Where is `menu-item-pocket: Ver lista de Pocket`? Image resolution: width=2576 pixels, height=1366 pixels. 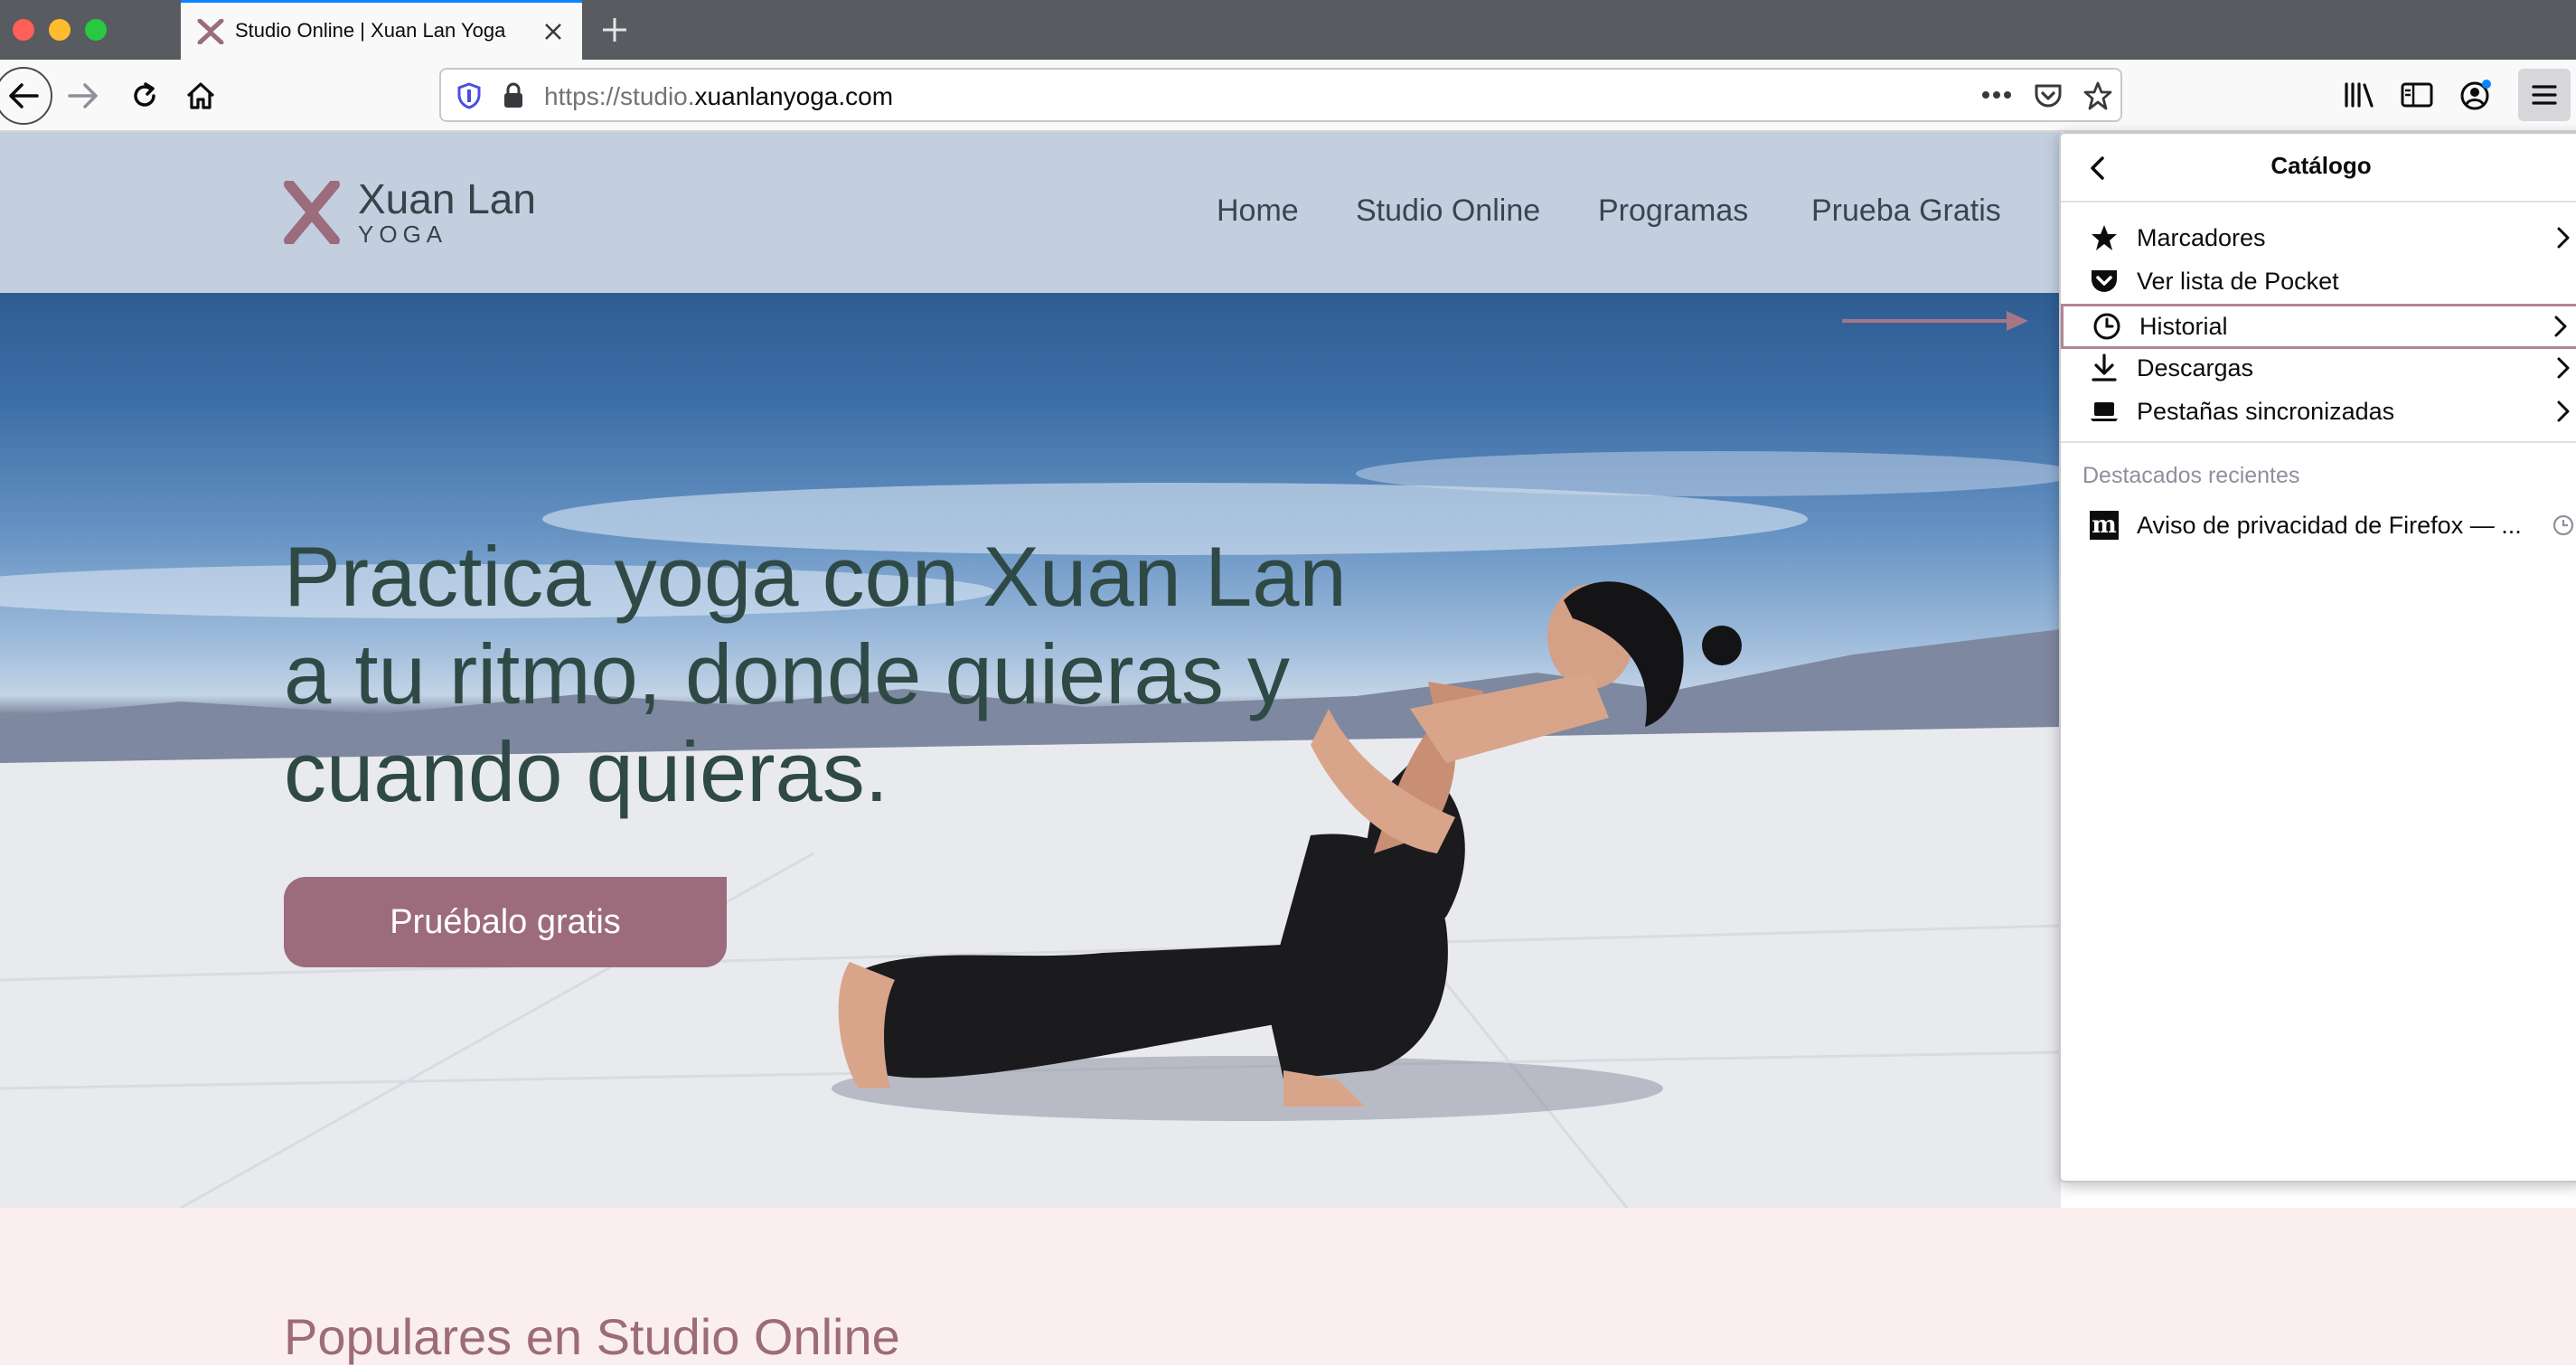
menu-item-pocket: Ver lista de Pocket is located at coordinates (2319, 281).